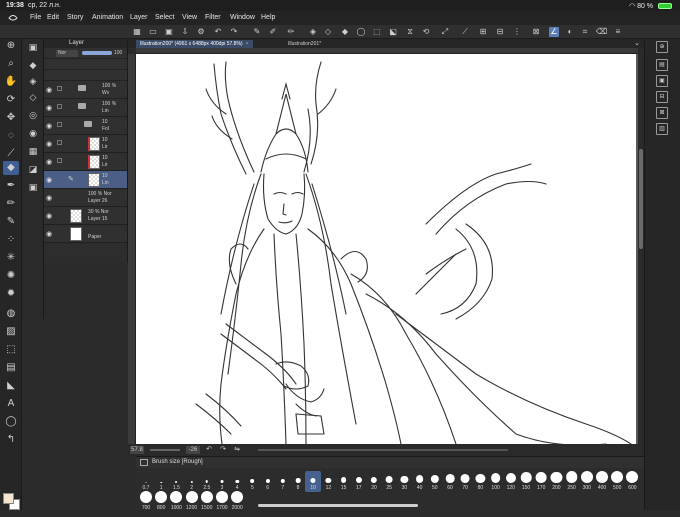 This screenshot has height=517, width=680. I want to click on brush-size-preset: 17, so click(359, 481).